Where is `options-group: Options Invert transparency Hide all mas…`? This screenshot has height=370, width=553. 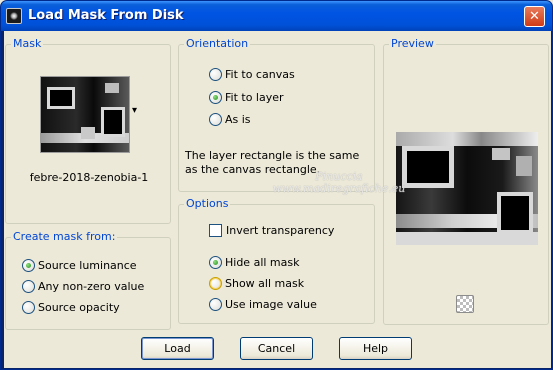 options-group: Options Invert transparency Hide all mas… is located at coordinates (276, 260).